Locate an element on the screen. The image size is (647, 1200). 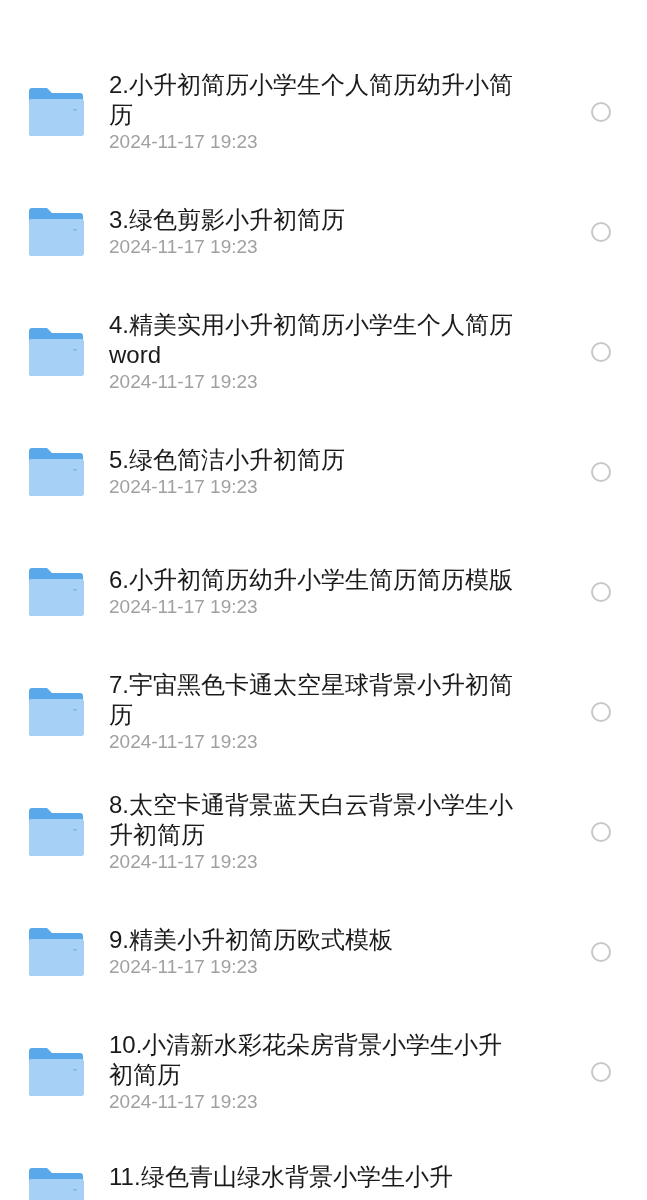
file-name: 7.宇宙黑色卡通太空星球背景小升初简历 is located at coordinates (311, 700).